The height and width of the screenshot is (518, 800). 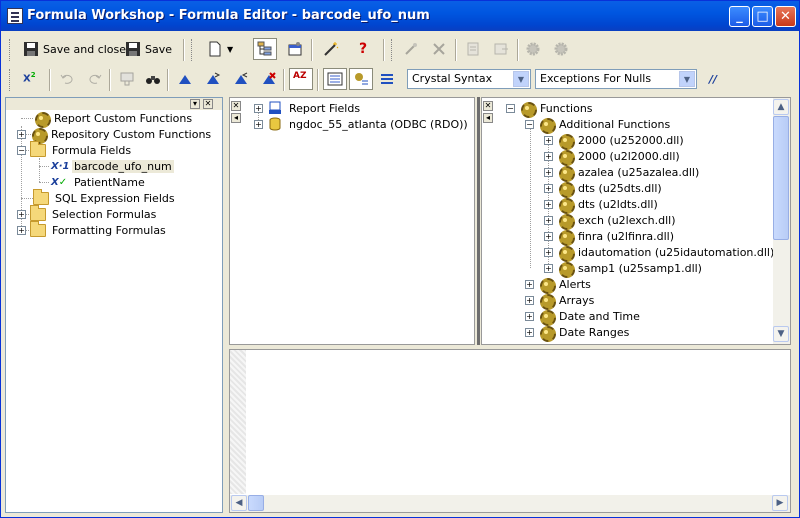 What do you see at coordinates (362, 124) in the screenshot?
I see `tree-item-ngdoc-atlanta: + ngdoc_55_atlanta (ODBC (RDO))` at bounding box center [362, 124].